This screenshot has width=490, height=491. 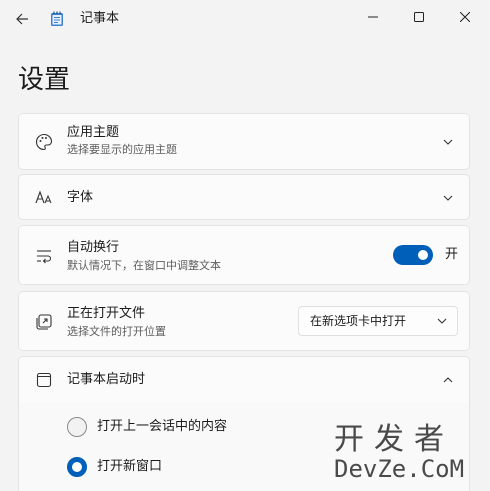 What do you see at coordinates (129, 467) in the screenshot?
I see `radio-new-window-label: 打开新窗口` at bounding box center [129, 467].